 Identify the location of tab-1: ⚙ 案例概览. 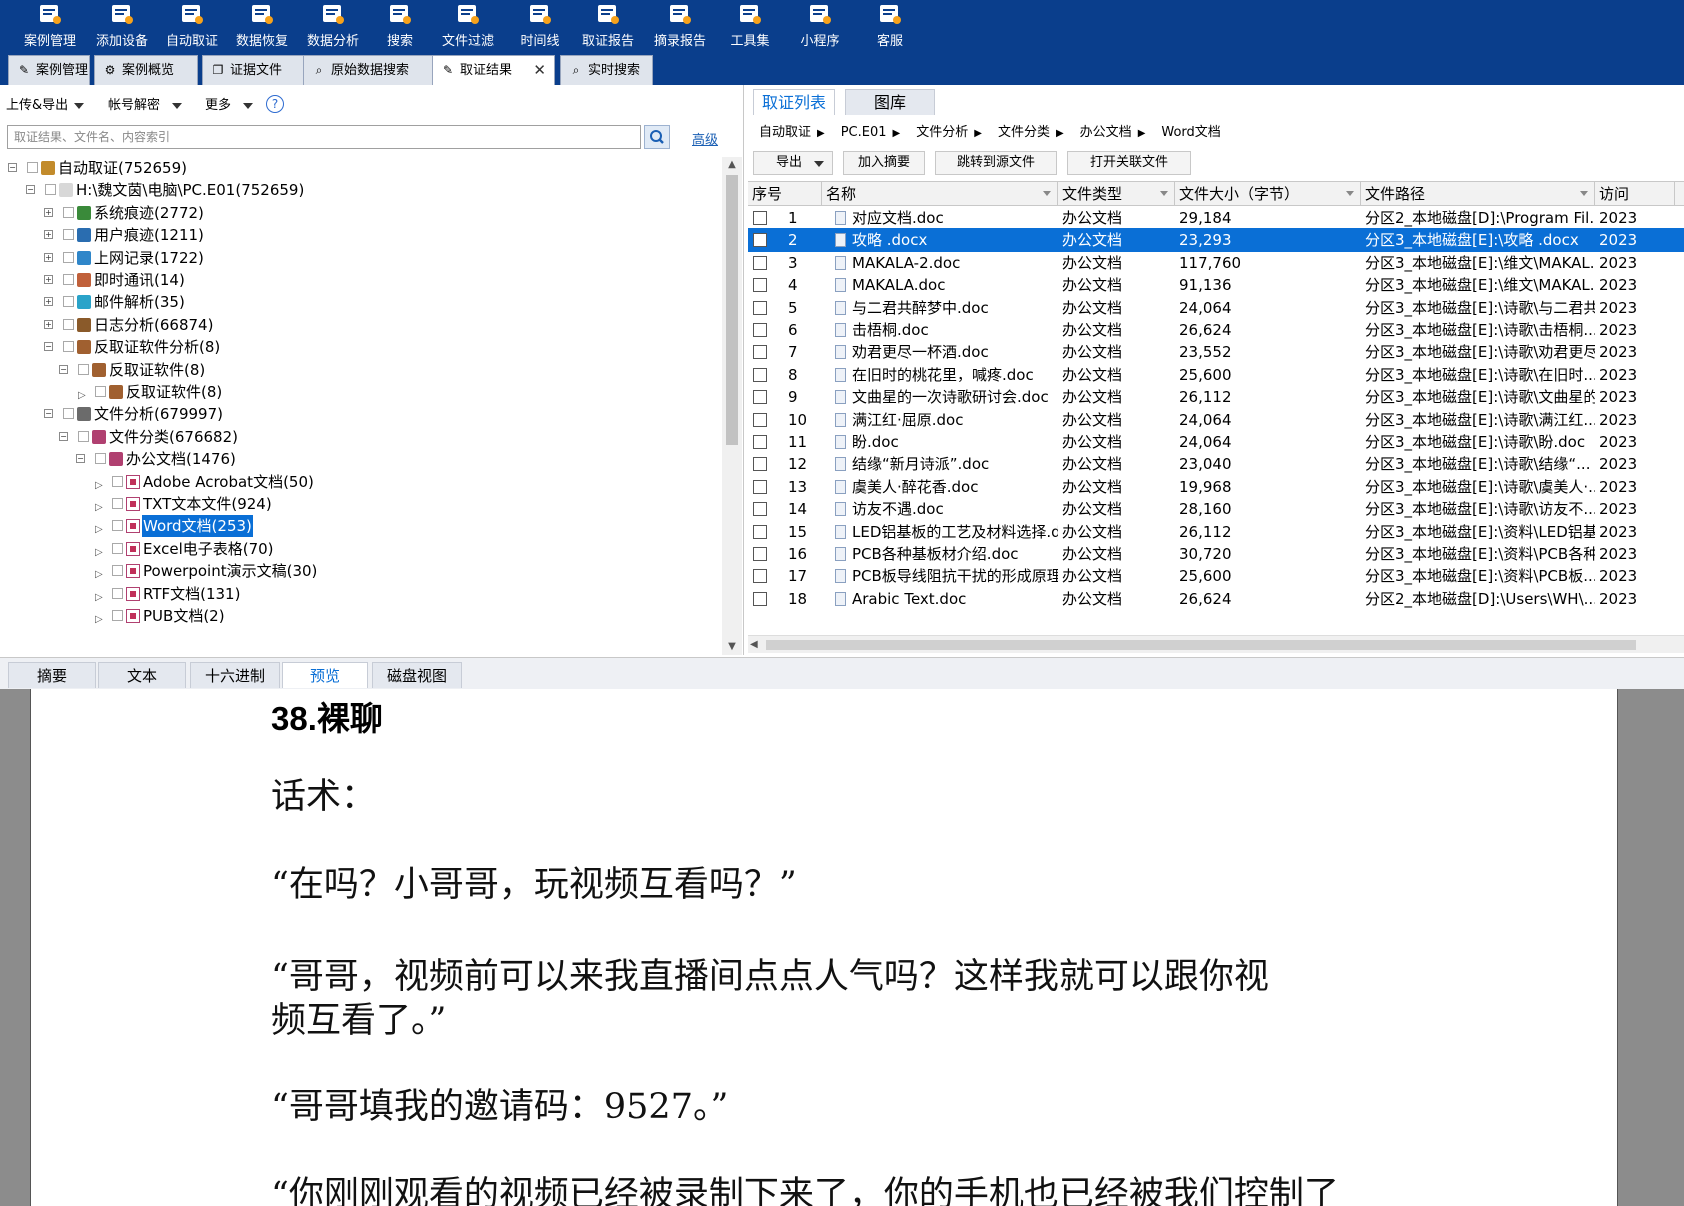
(146, 70).